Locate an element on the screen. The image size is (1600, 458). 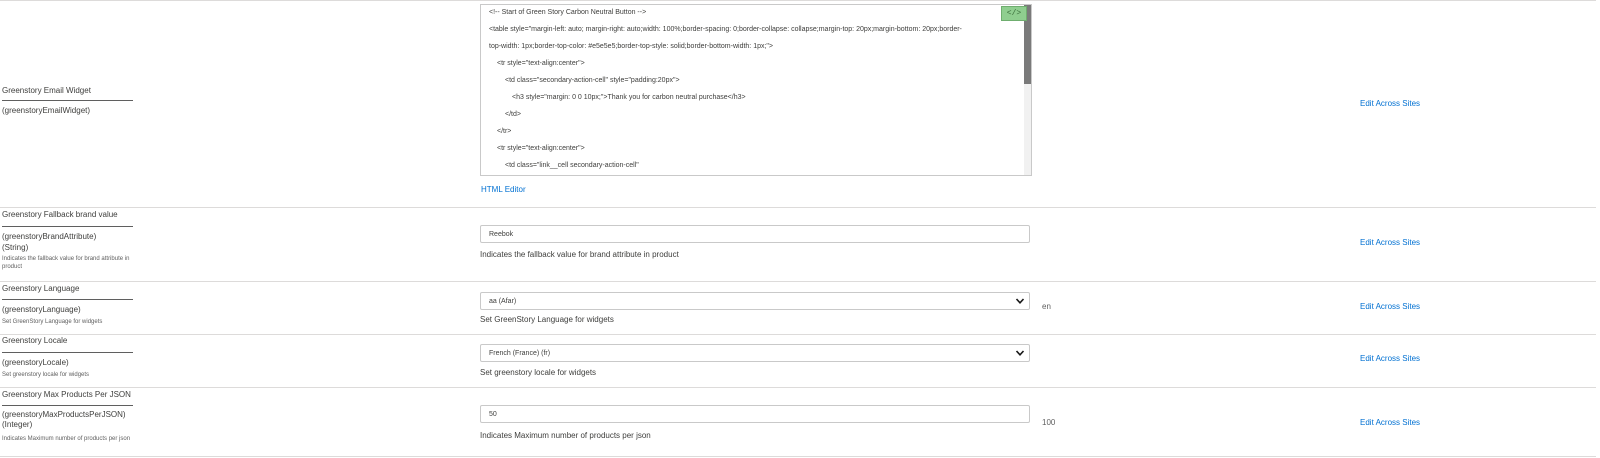
default-value: 100 is located at coordinates (1049, 422).